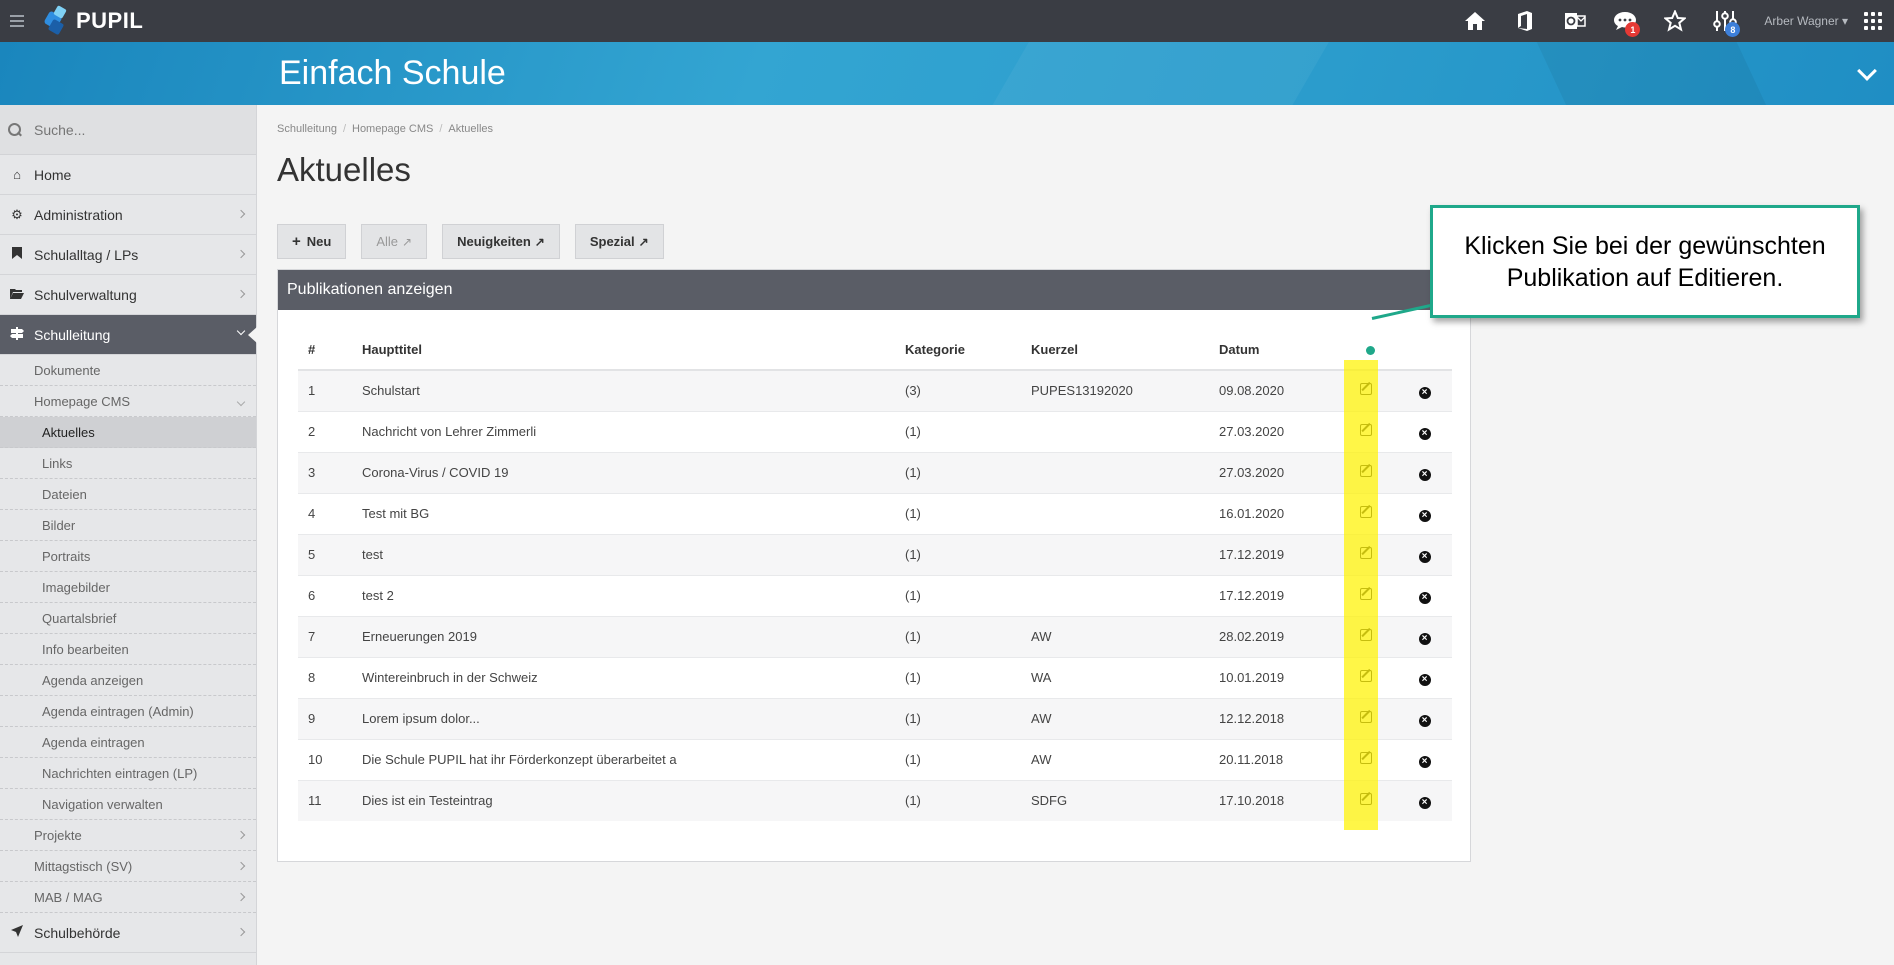  Describe the element at coordinates (128, 556) in the screenshot. I see `sidebar-item-portraits: Portraits` at that location.